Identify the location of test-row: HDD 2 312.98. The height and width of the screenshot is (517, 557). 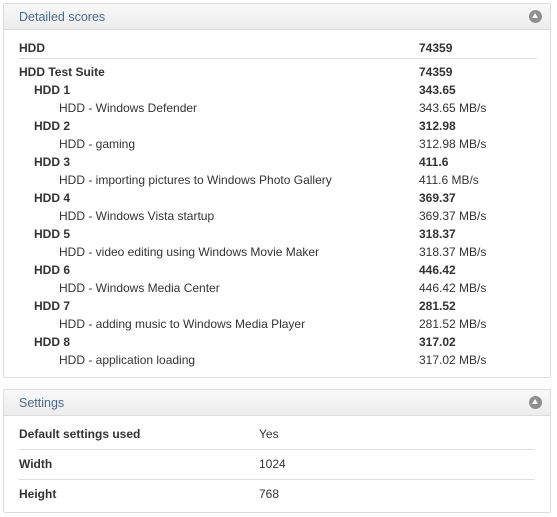
(277, 126).